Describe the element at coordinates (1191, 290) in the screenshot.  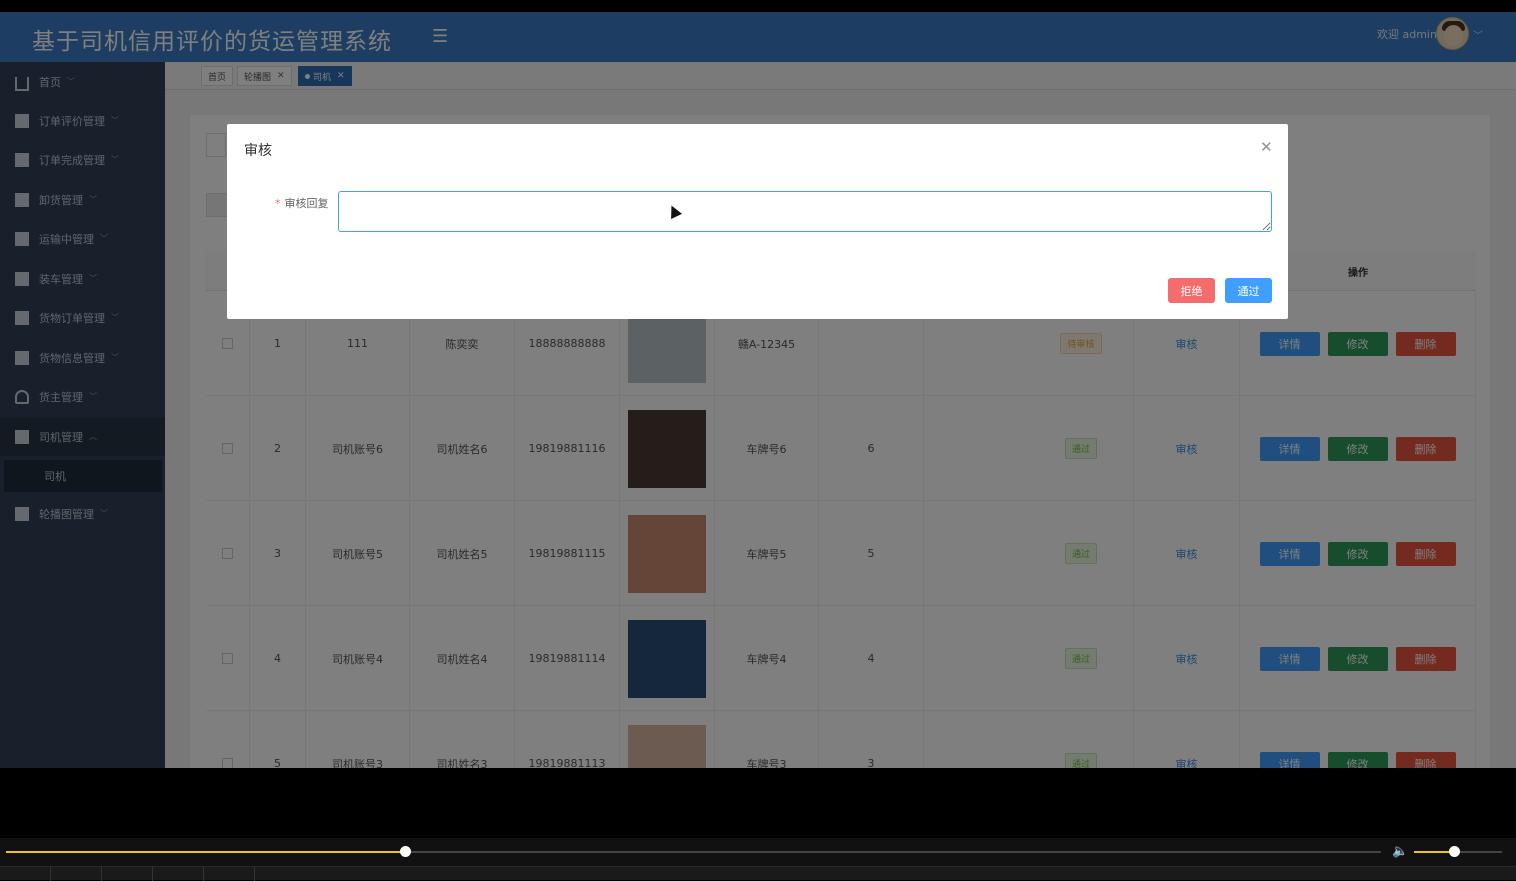
I see `reject-button: 拒绝` at that location.